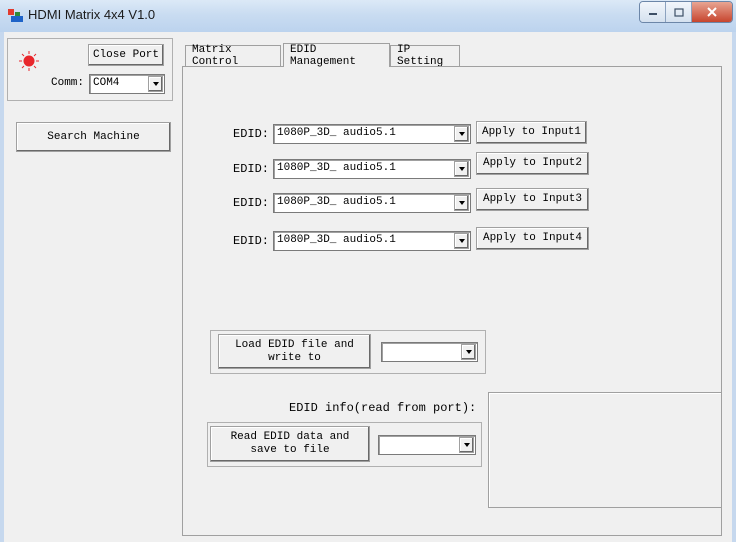  Describe the element at coordinates (2, 287) in the screenshot. I see `window-border-left` at that location.